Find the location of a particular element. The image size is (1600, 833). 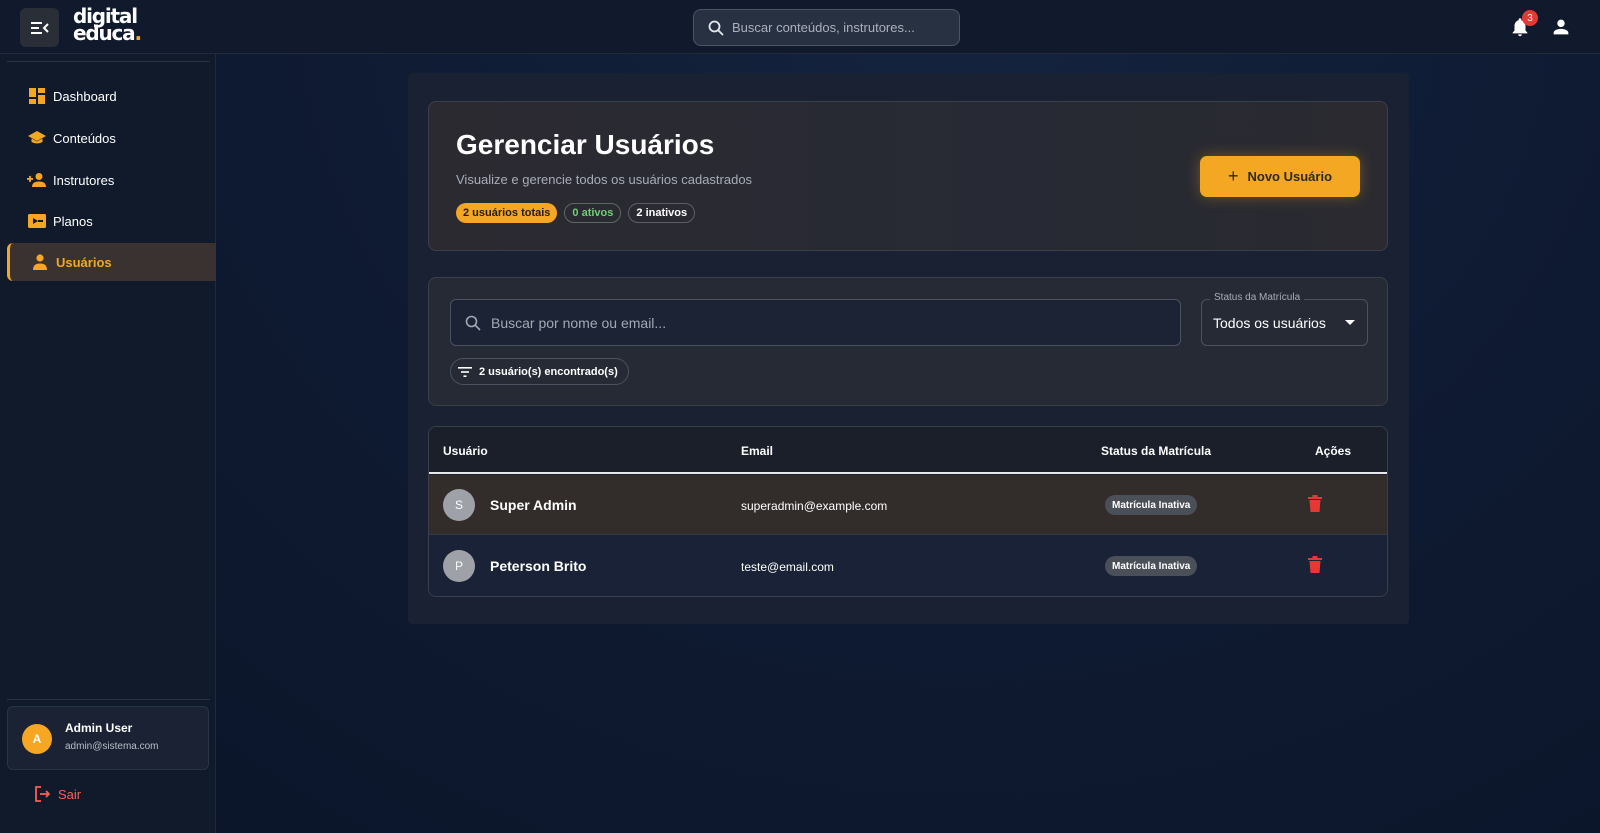

table-header: Usuário Email Status da Matrícula Ações is located at coordinates (908, 450).